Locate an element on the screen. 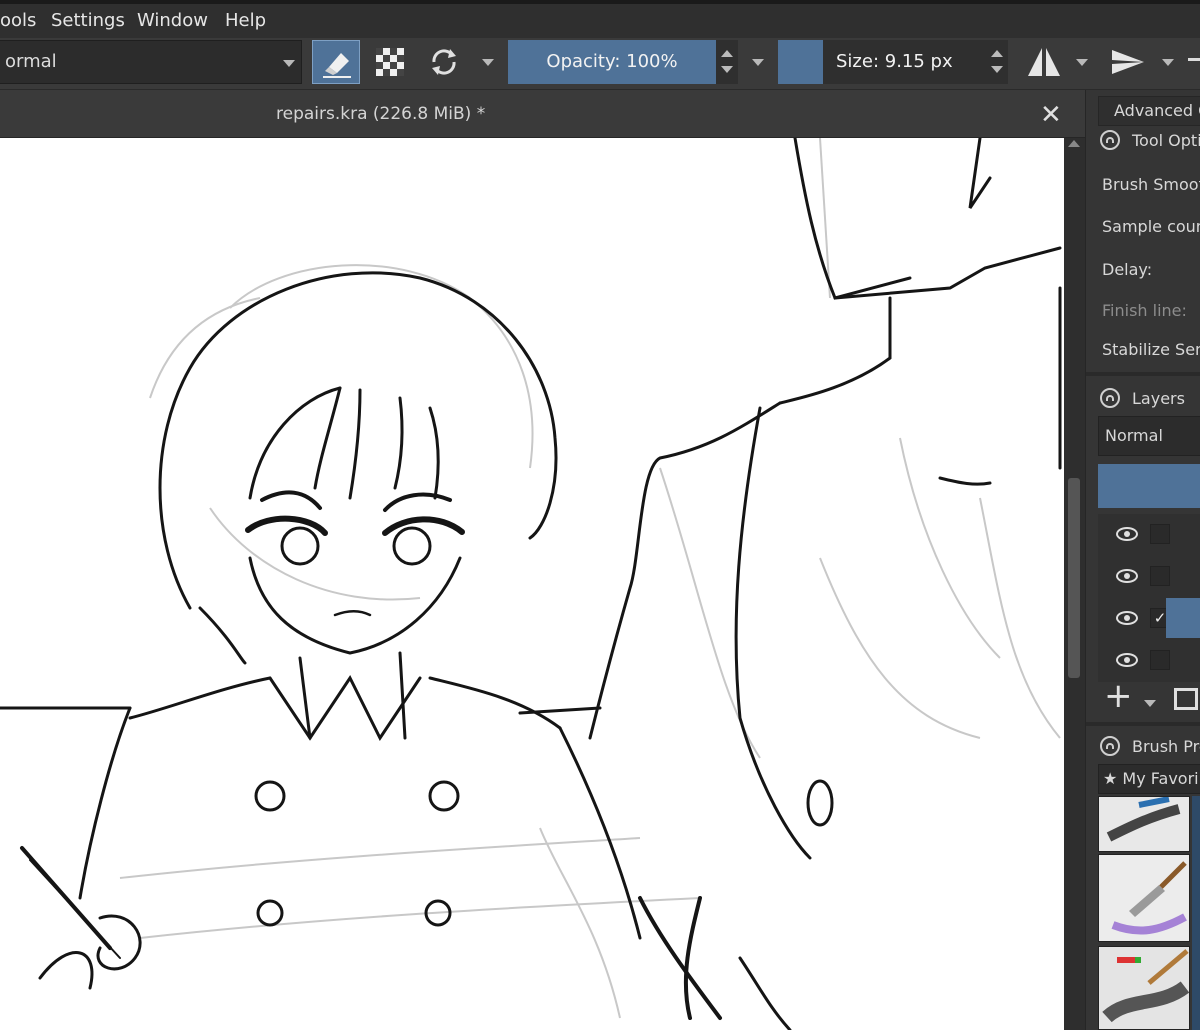 This screenshot has height=1030, width=1200. mirror-horizontal-button is located at coordinates (1044, 62).